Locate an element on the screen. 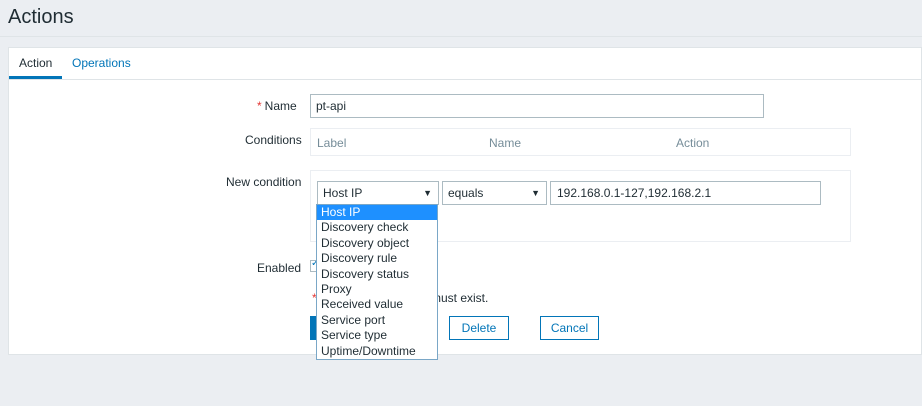 The width and height of the screenshot is (922, 406). dropdown-option-received-value: Received value is located at coordinates (377, 304).